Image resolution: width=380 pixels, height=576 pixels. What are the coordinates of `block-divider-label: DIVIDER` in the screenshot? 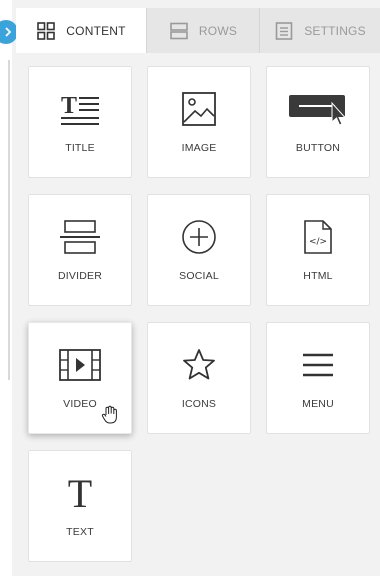 It's located at (80, 276).